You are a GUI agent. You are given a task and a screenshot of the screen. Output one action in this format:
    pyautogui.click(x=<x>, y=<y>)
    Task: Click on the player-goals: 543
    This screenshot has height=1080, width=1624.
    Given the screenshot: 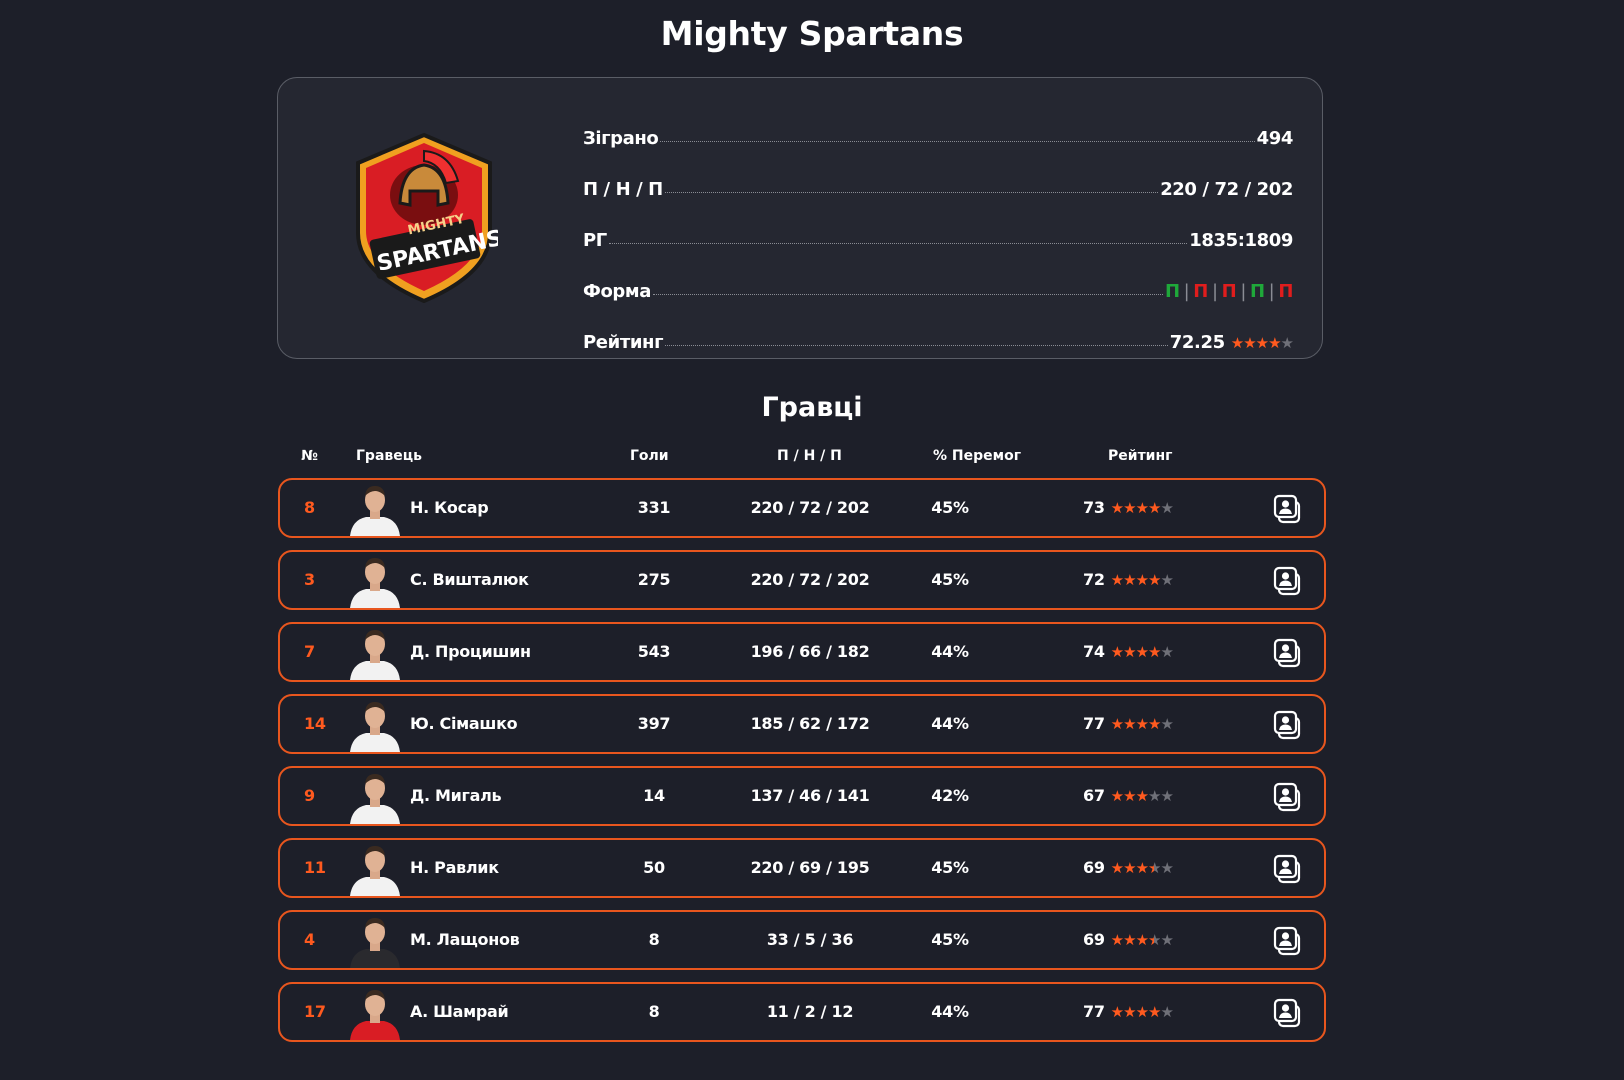 What is the action you would take?
    pyautogui.click(x=654, y=651)
    